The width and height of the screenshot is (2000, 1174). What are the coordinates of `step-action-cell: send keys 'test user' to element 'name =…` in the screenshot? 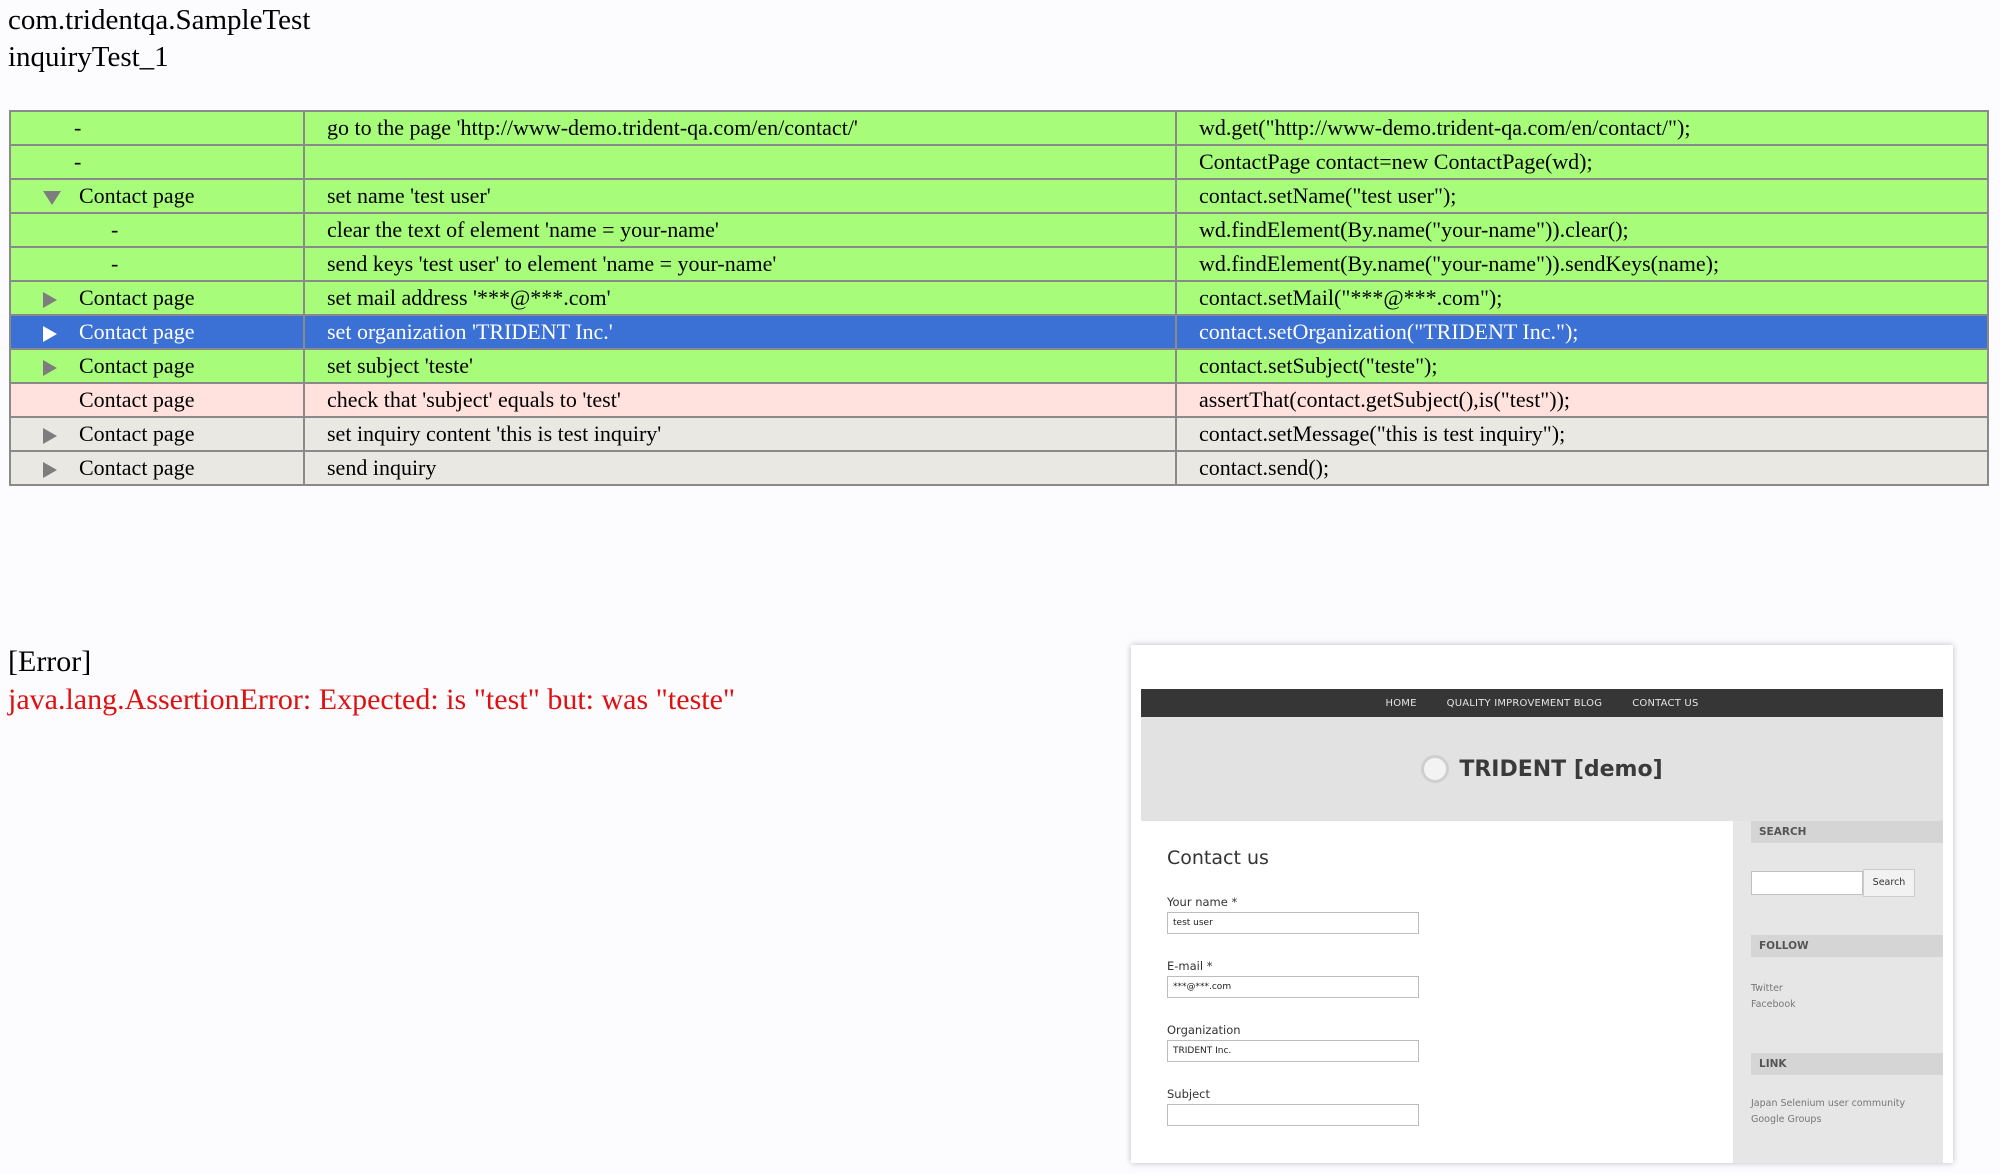 It's located at (740, 264).